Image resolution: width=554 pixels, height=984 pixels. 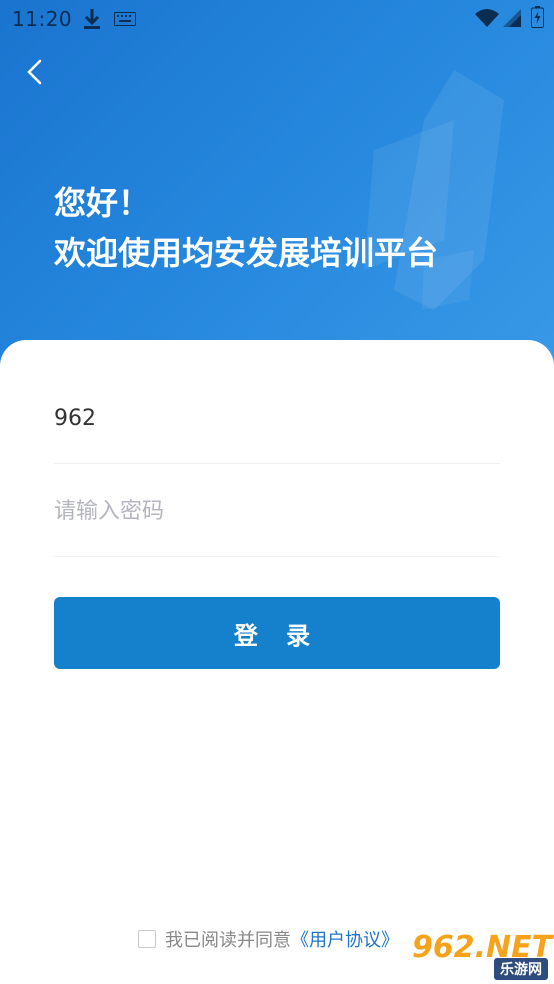 I want to click on download-icon, so click(x=92, y=19).